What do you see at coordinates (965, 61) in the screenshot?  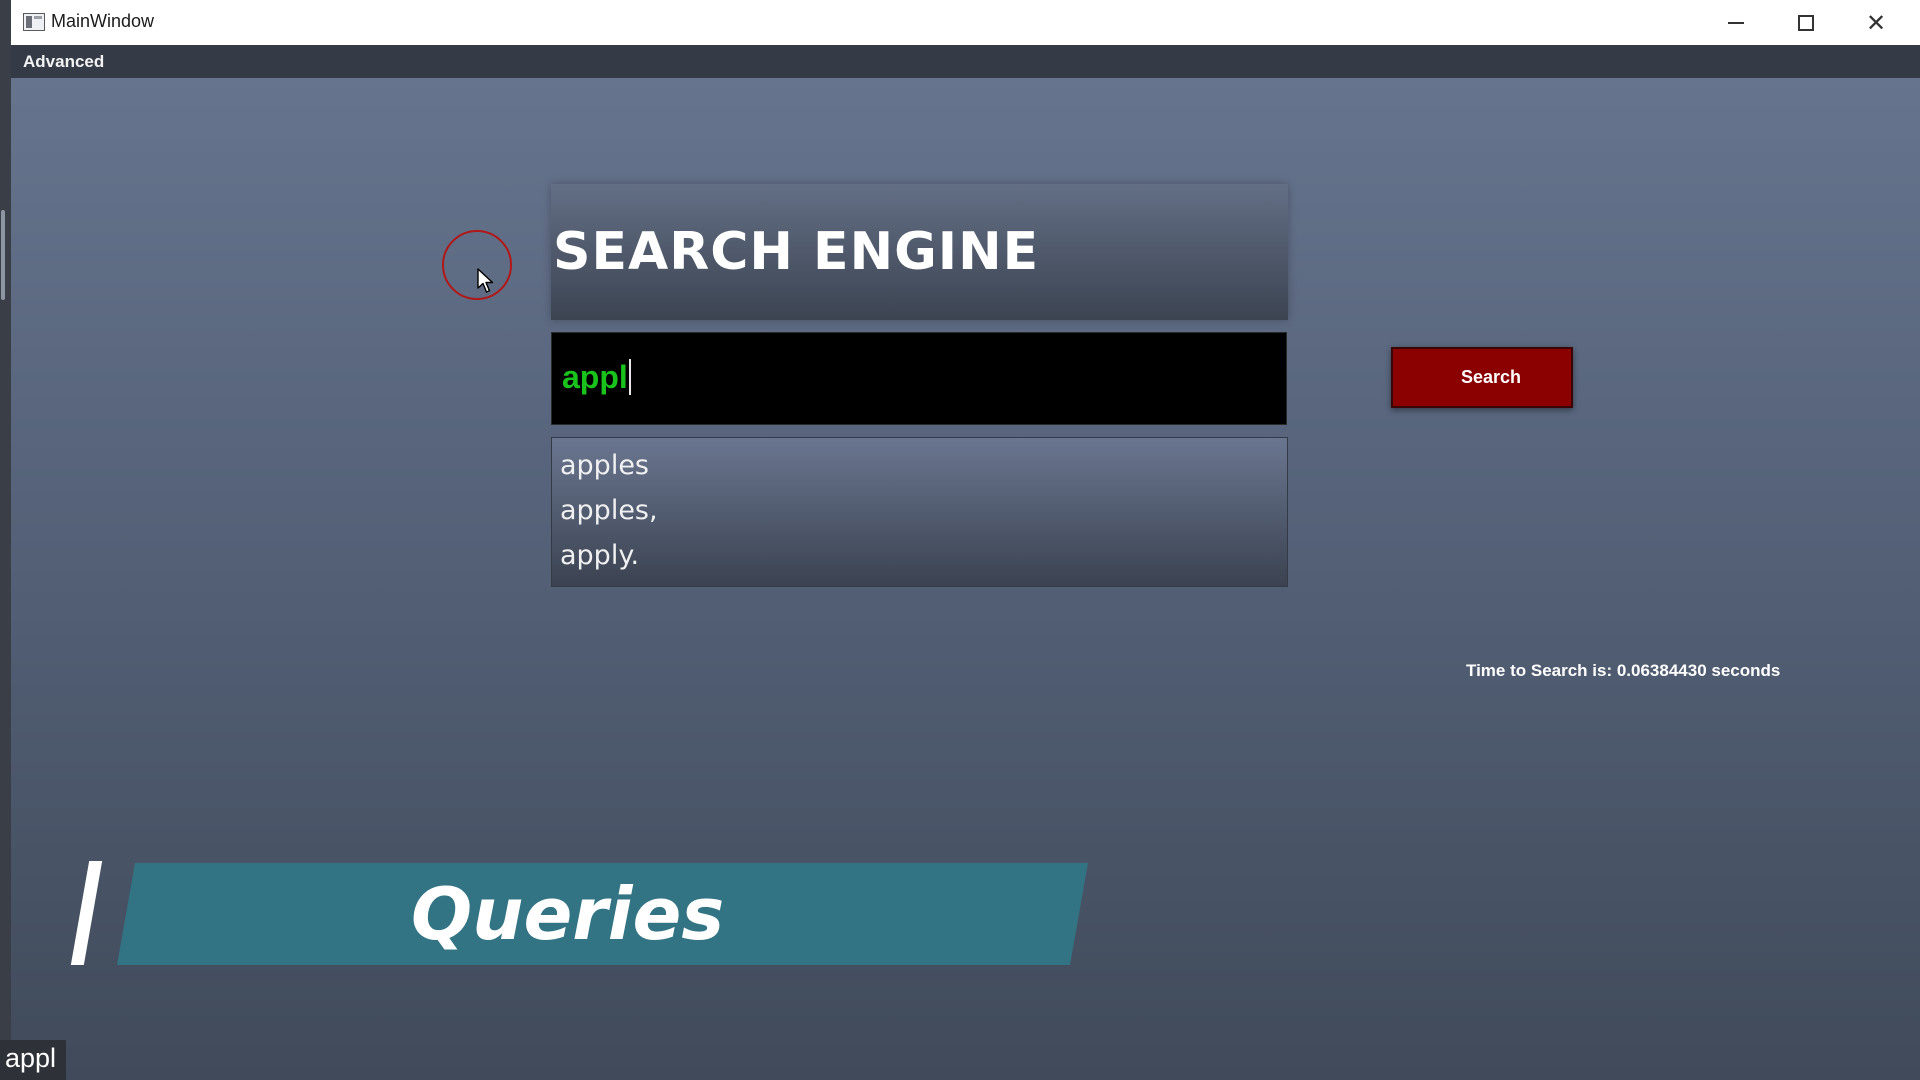 I see `menu-bar: Advanced` at bounding box center [965, 61].